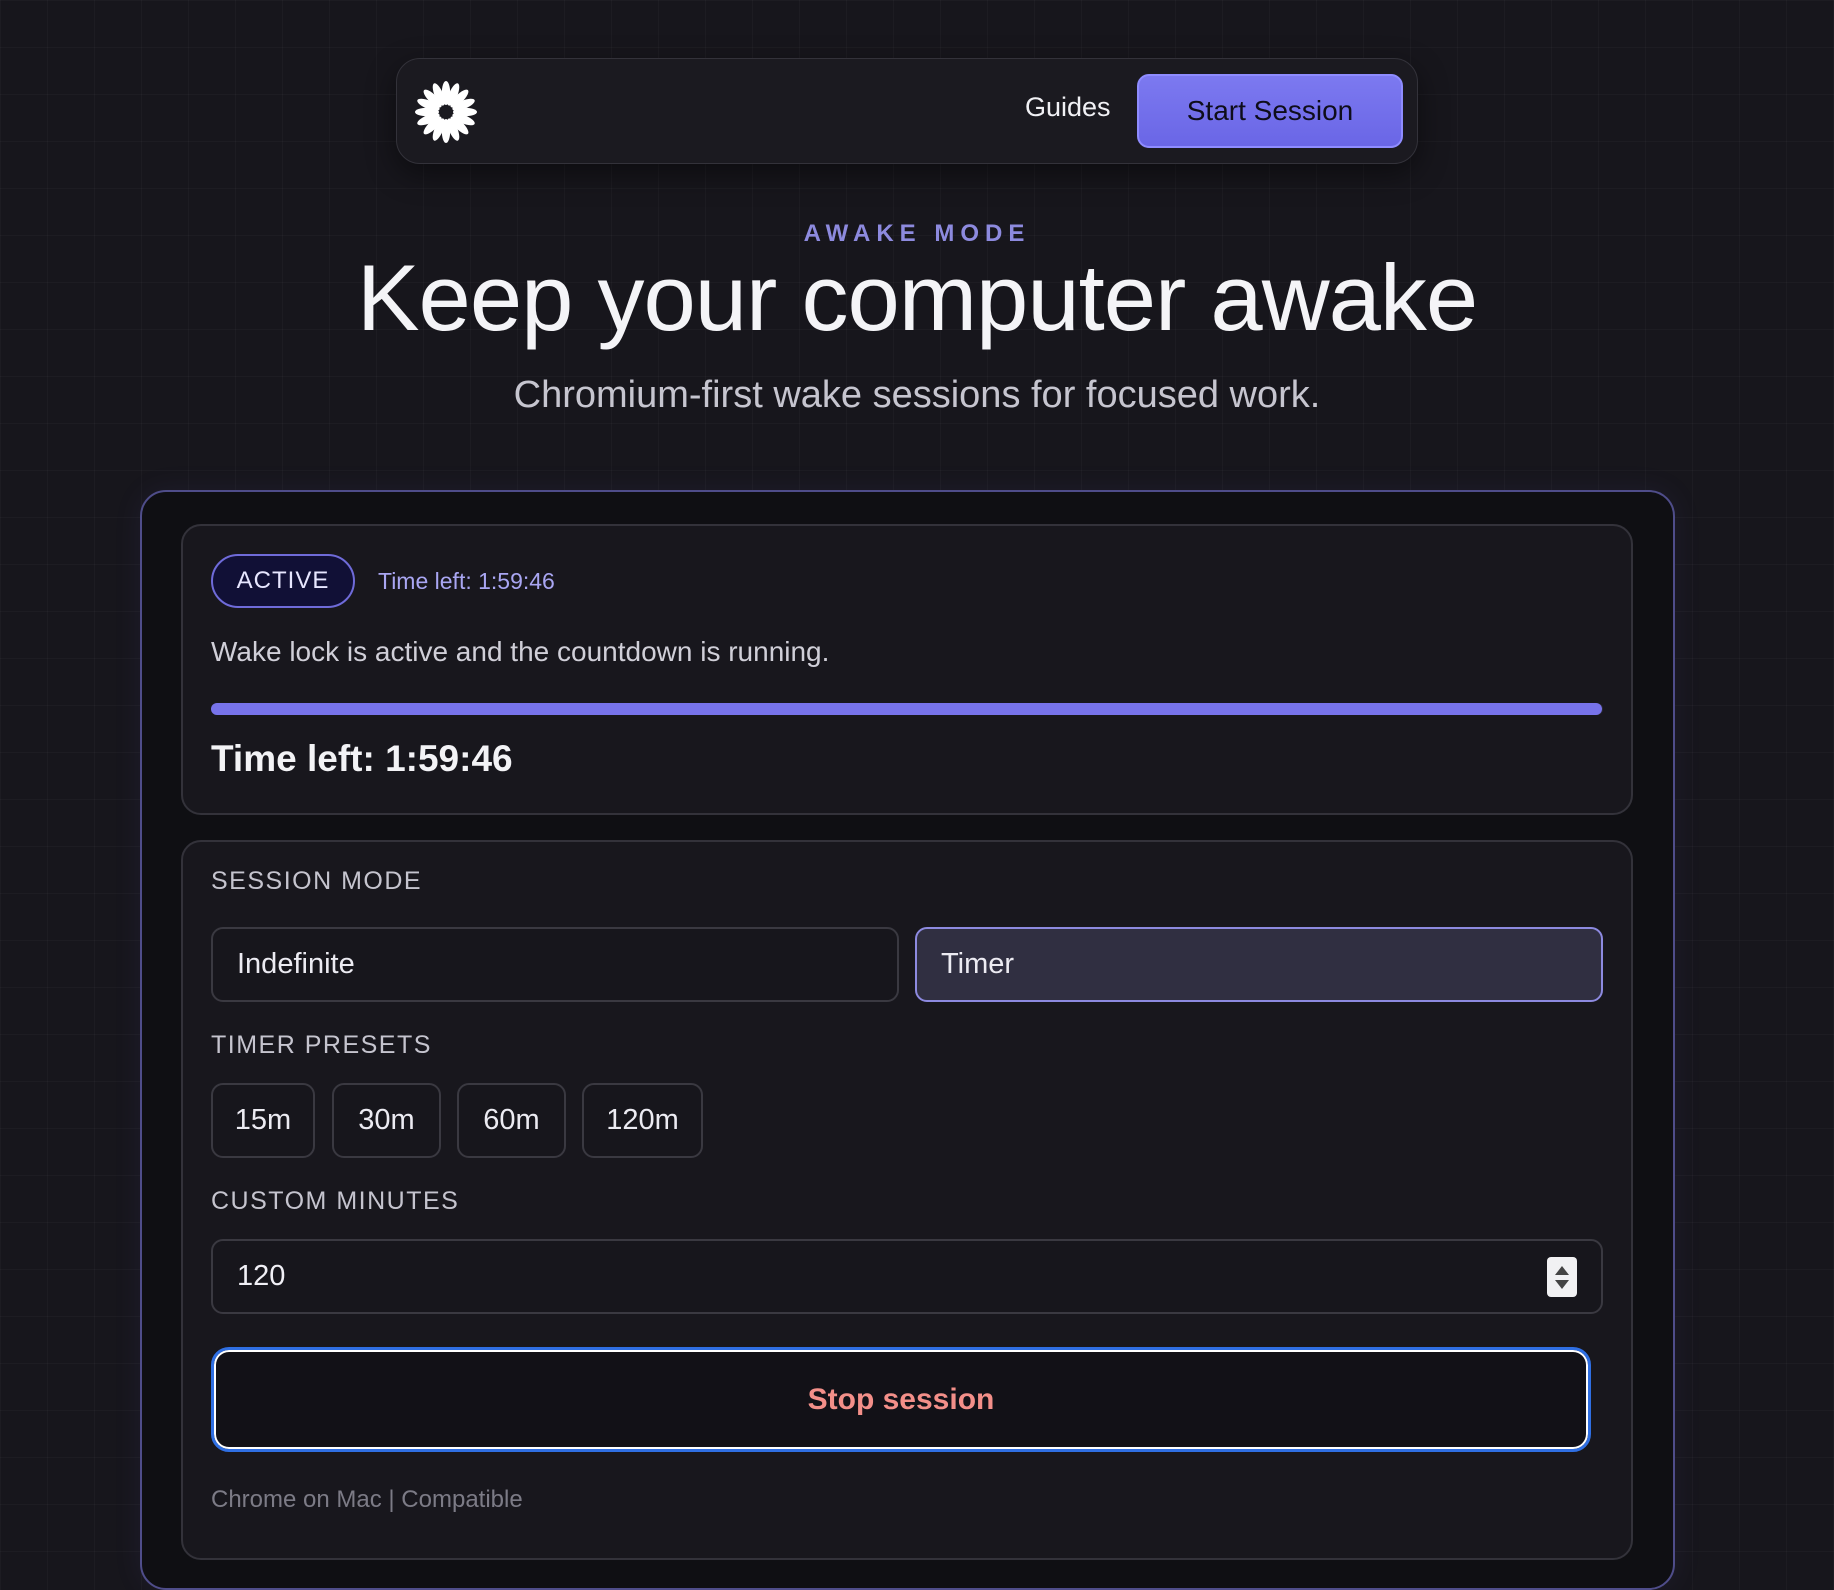 This screenshot has height=1590, width=1834. Describe the element at coordinates (261, 1276) in the screenshot. I see `custom-minutes-value: 120` at that location.